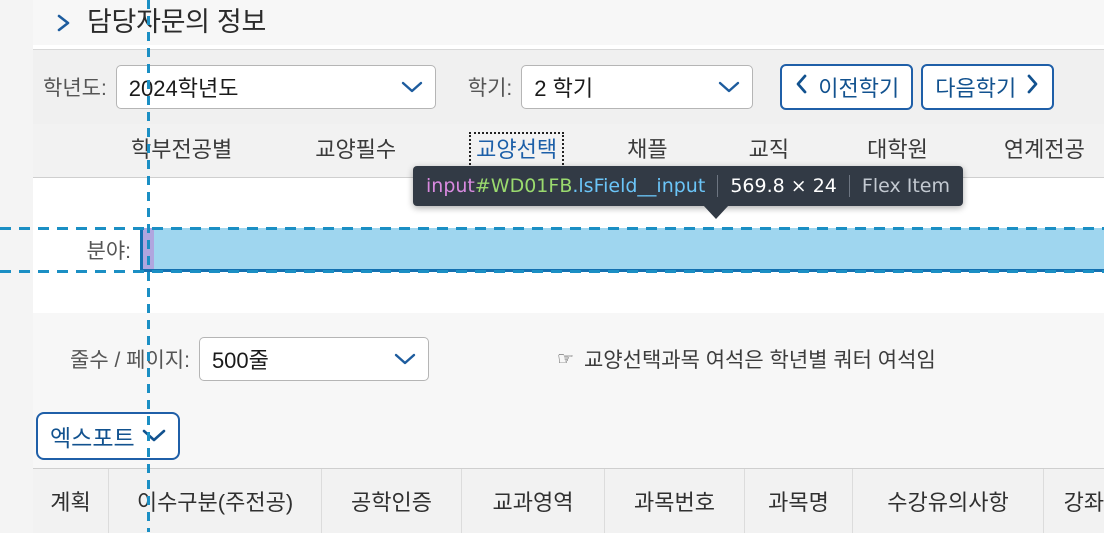 This screenshot has width=1104, height=533. I want to click on academic-year-label: 학년도:, so click(75, 88).